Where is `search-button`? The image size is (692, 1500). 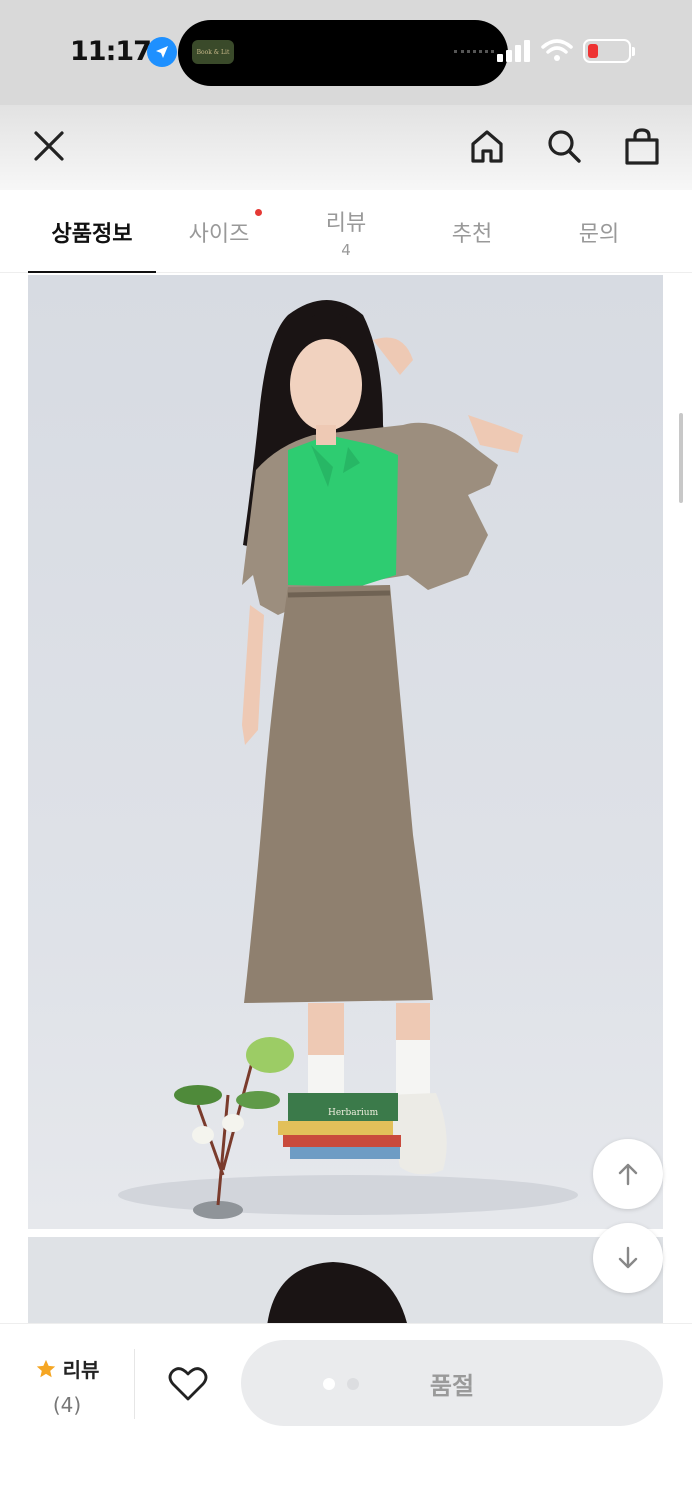
search-button is located at coordinates (564, 146).